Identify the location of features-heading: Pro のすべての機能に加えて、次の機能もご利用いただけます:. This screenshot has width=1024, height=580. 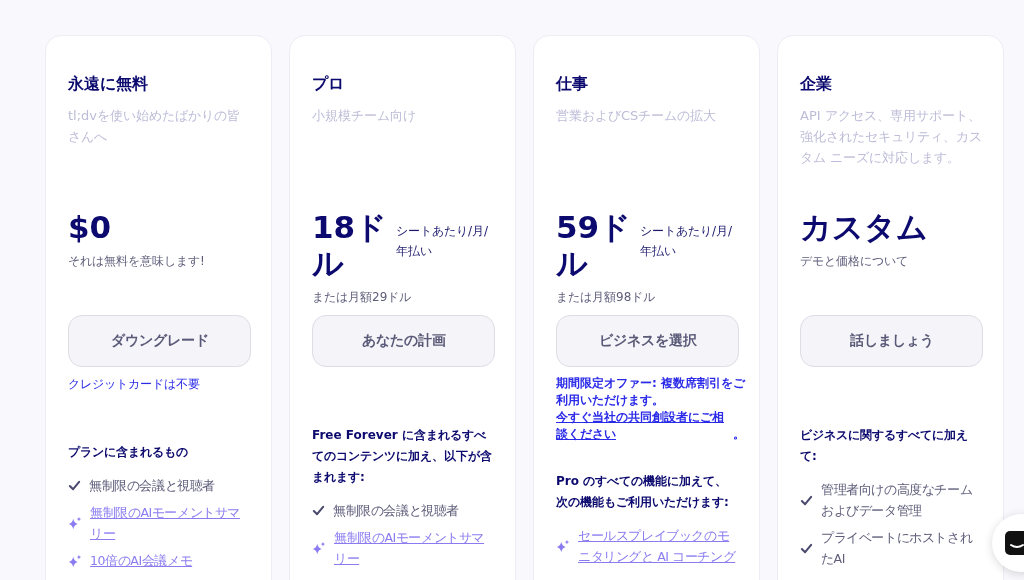
(643, 492).